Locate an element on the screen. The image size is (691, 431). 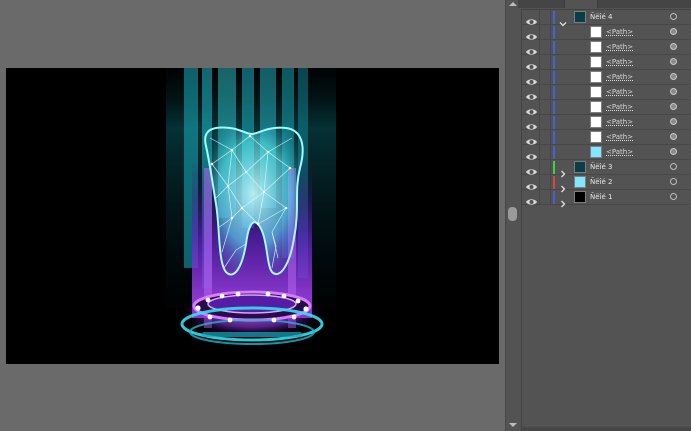
layer-name: Ñëîé 2 is located at coordinates (601, 182).